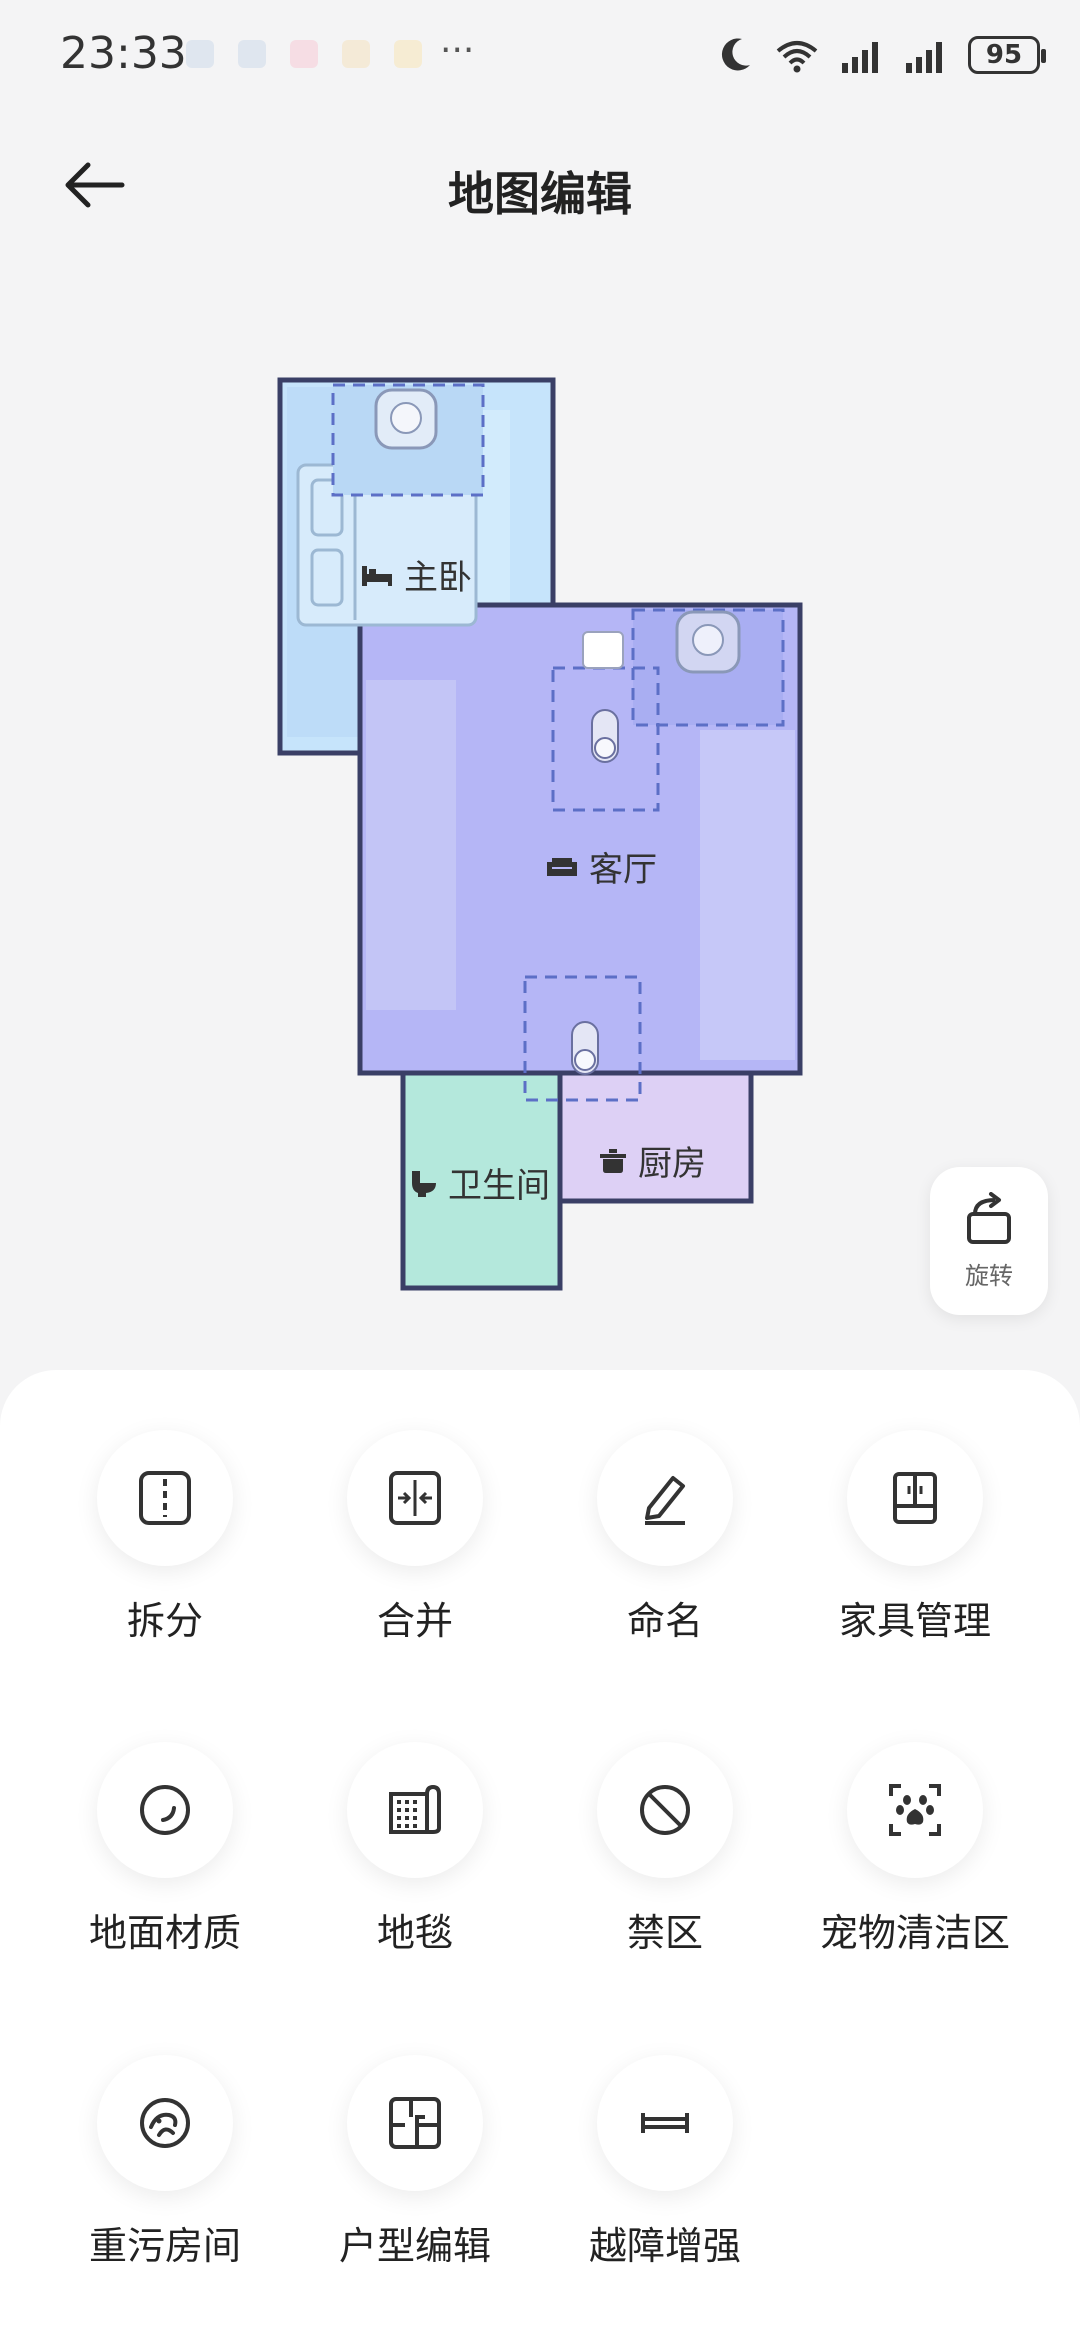  I want to click on sofa-icon, so click(562, 866).